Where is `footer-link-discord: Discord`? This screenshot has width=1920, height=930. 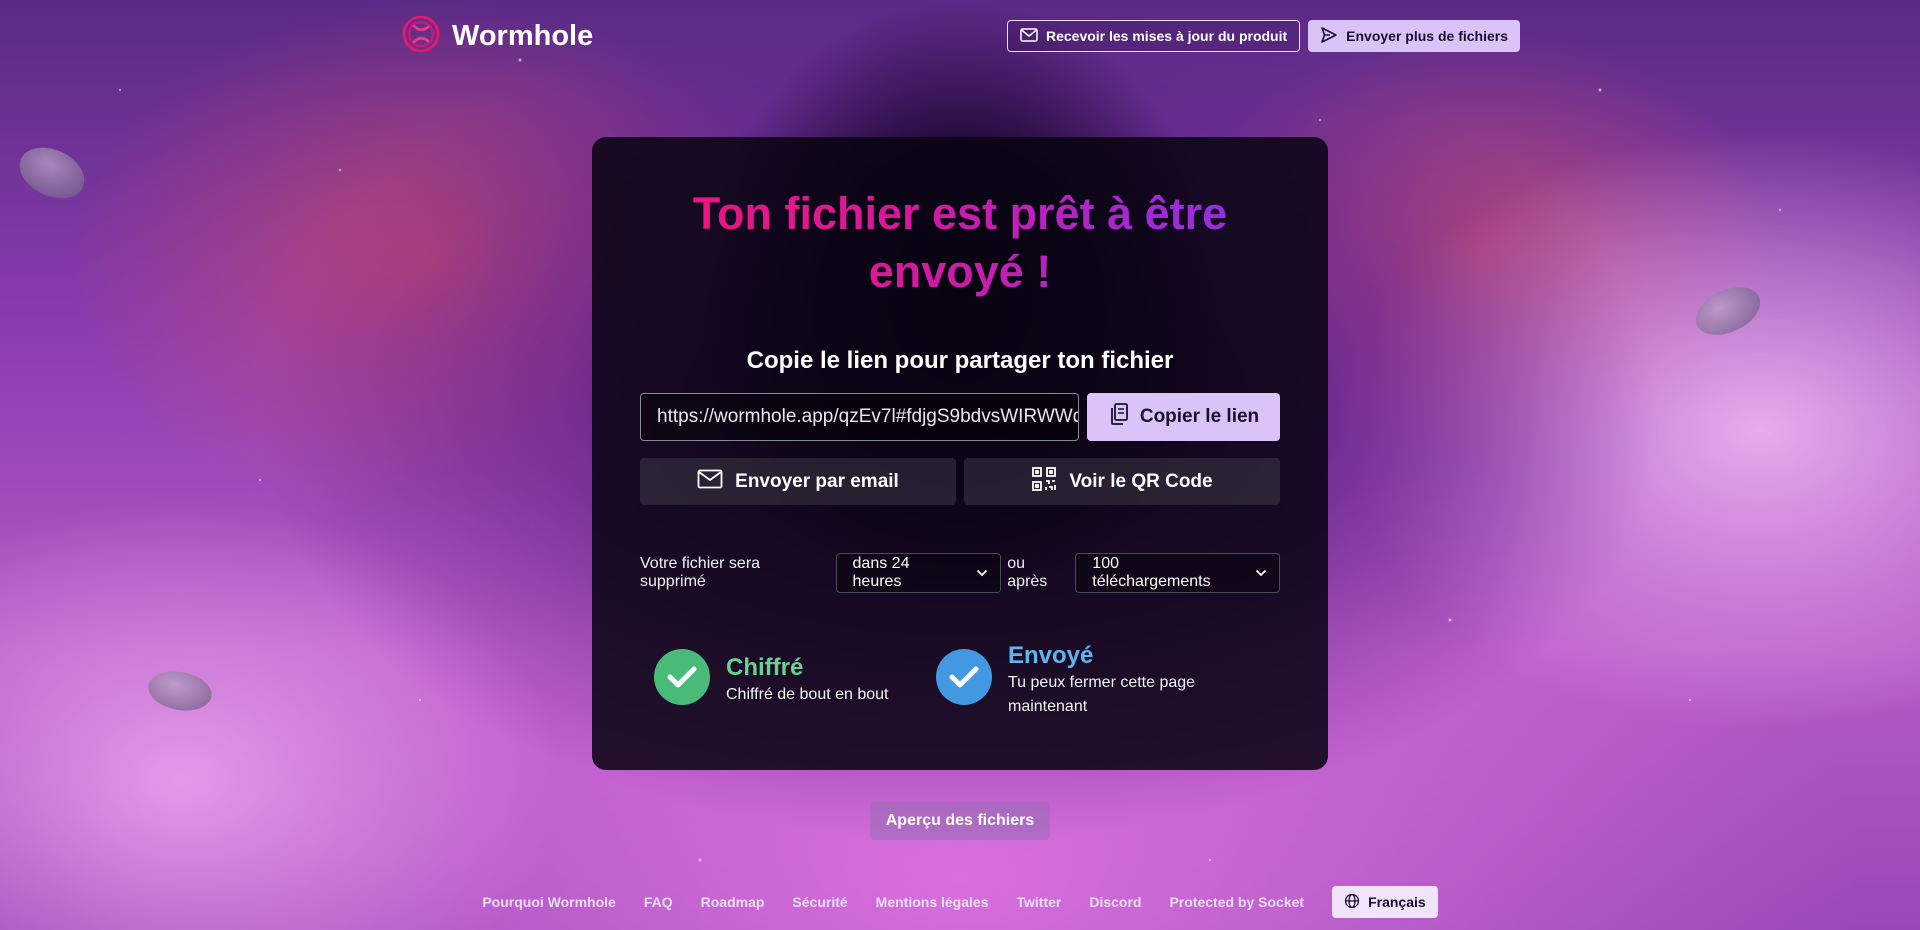
footer-link-discord: Discord is located at coordinates (1115, 902).